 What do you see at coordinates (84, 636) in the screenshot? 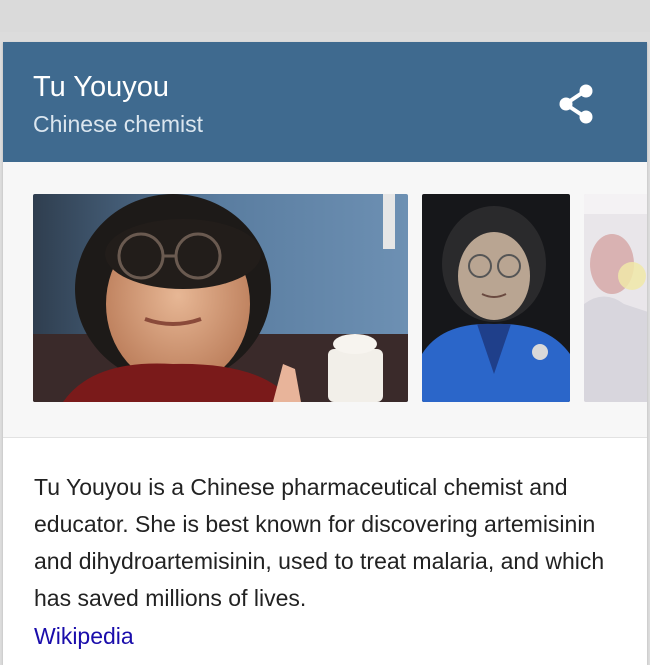
I see `wikipedia-link: Wikipedia` at bounding box center [84, 636].